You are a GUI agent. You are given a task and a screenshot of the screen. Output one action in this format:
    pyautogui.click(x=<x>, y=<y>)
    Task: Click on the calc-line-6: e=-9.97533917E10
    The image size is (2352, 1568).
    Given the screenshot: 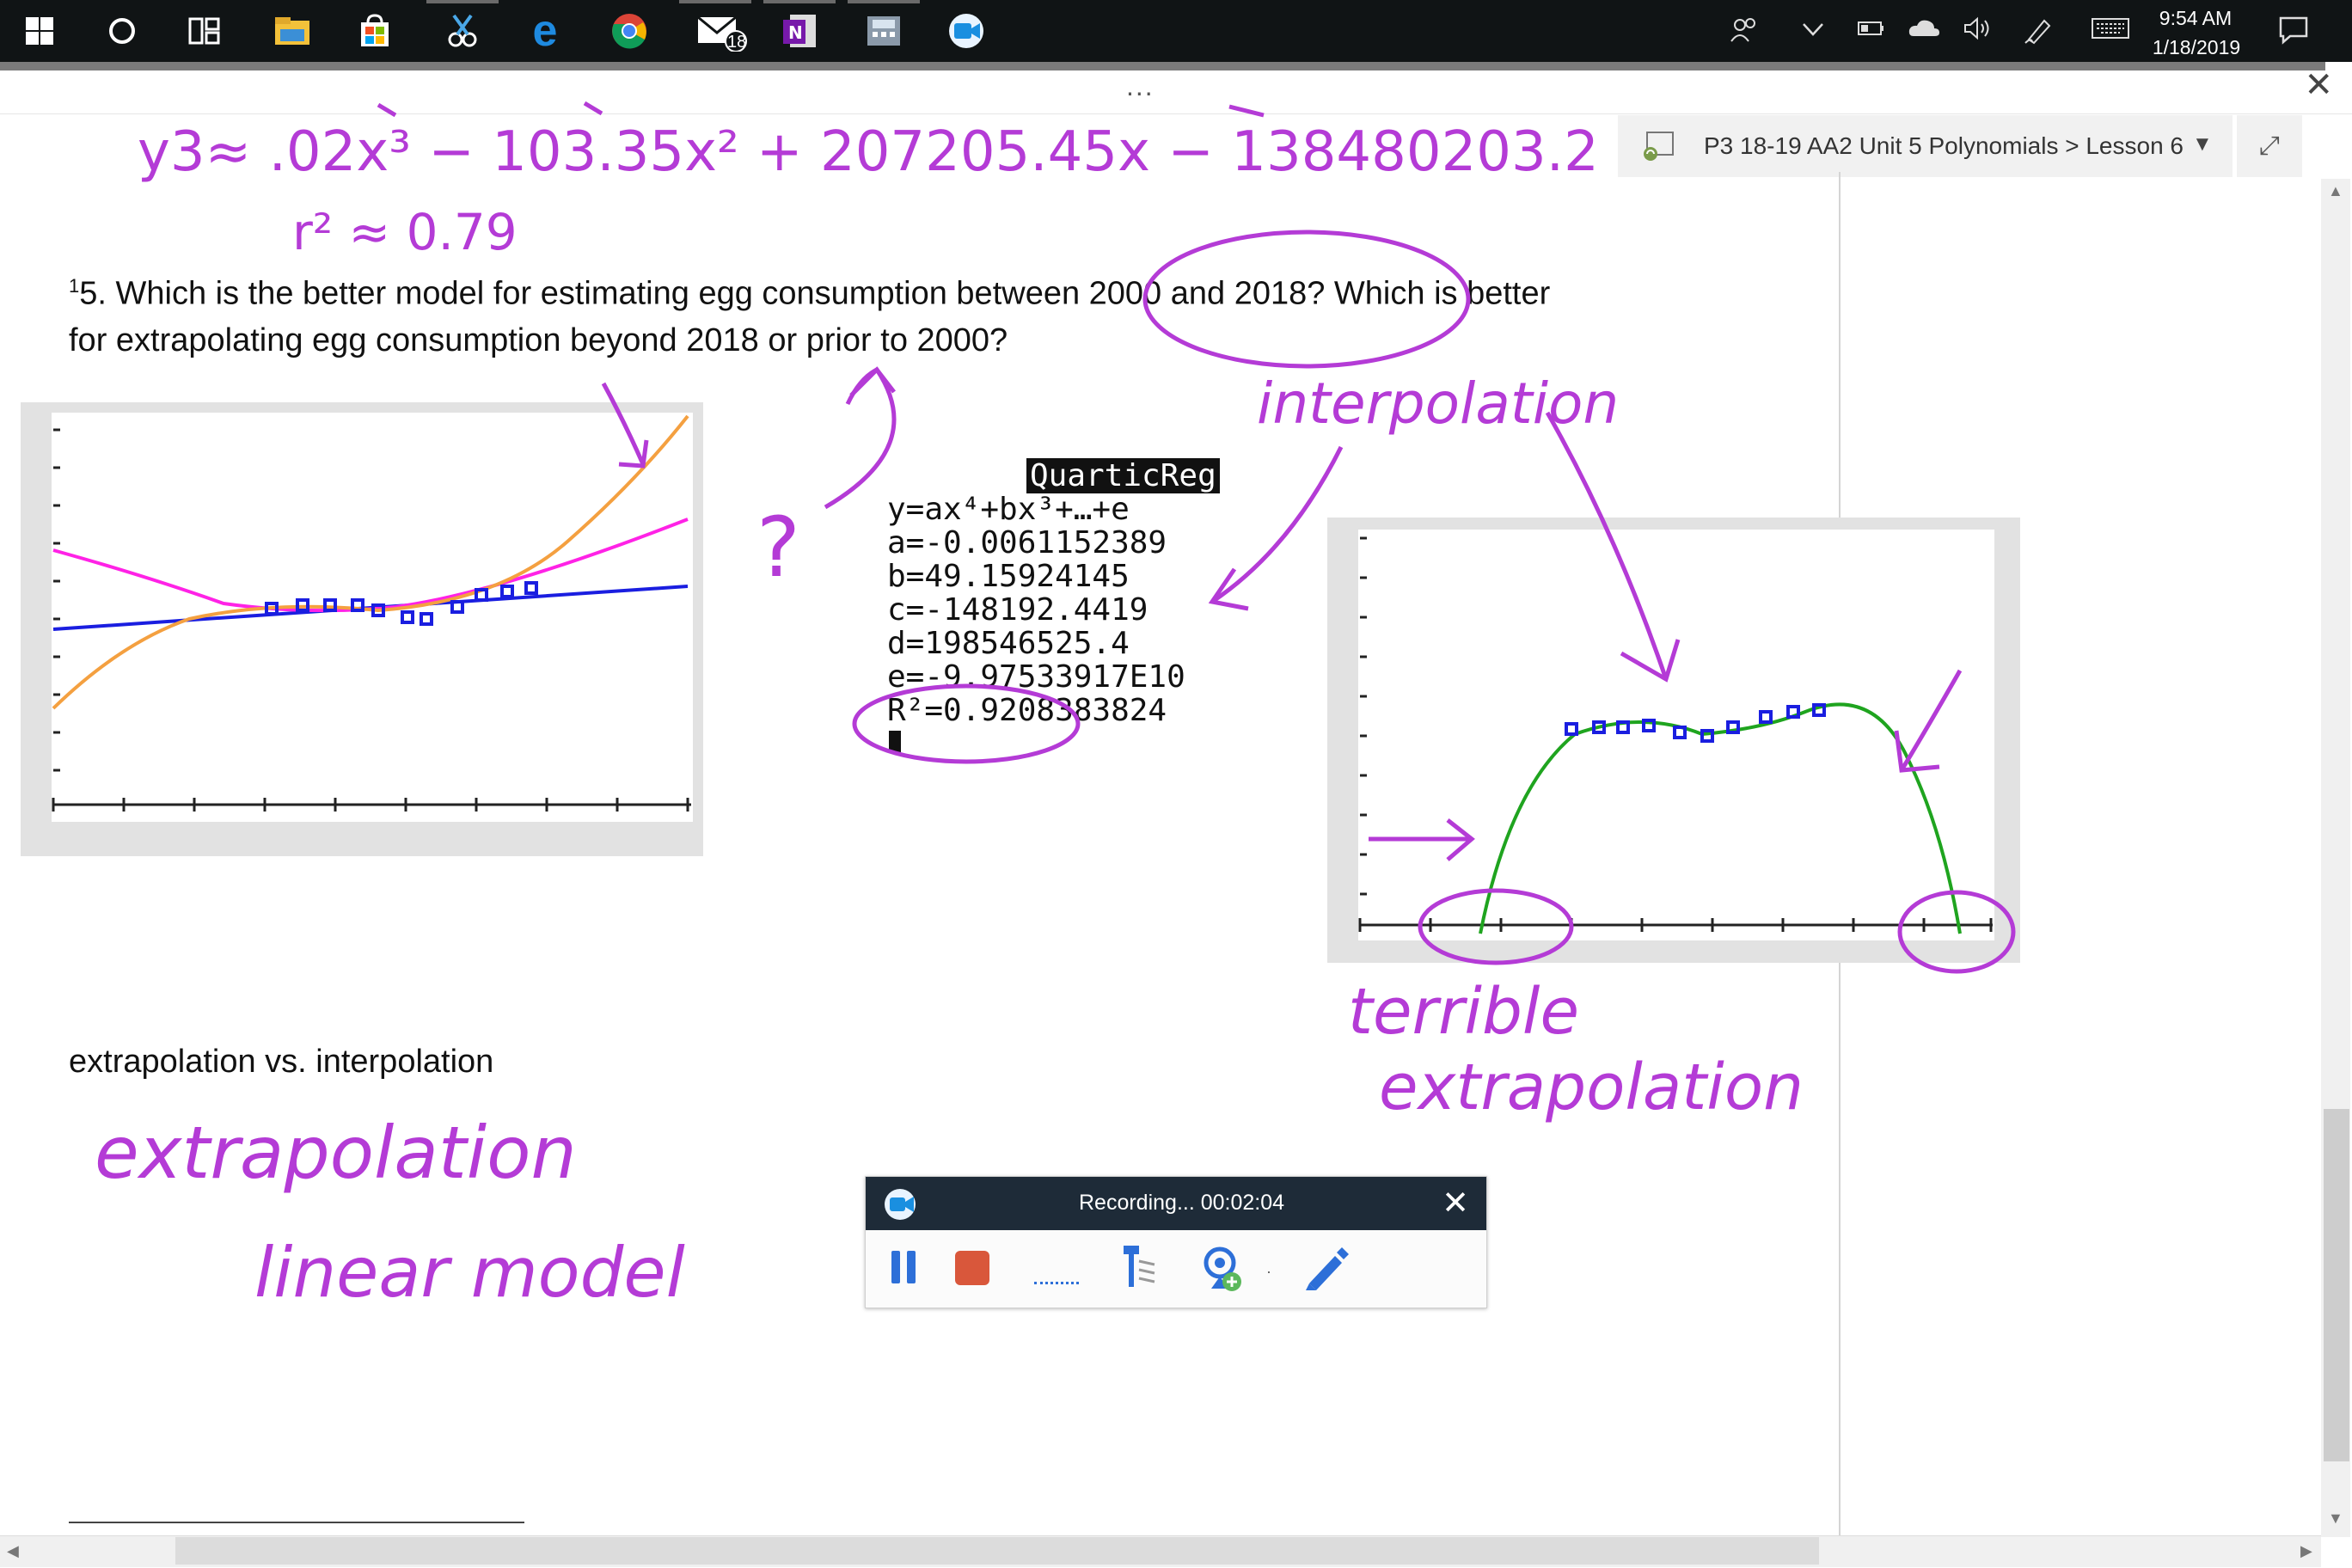 What is the action you would take?
    pyautogui.click(x=1036, y=677)
    